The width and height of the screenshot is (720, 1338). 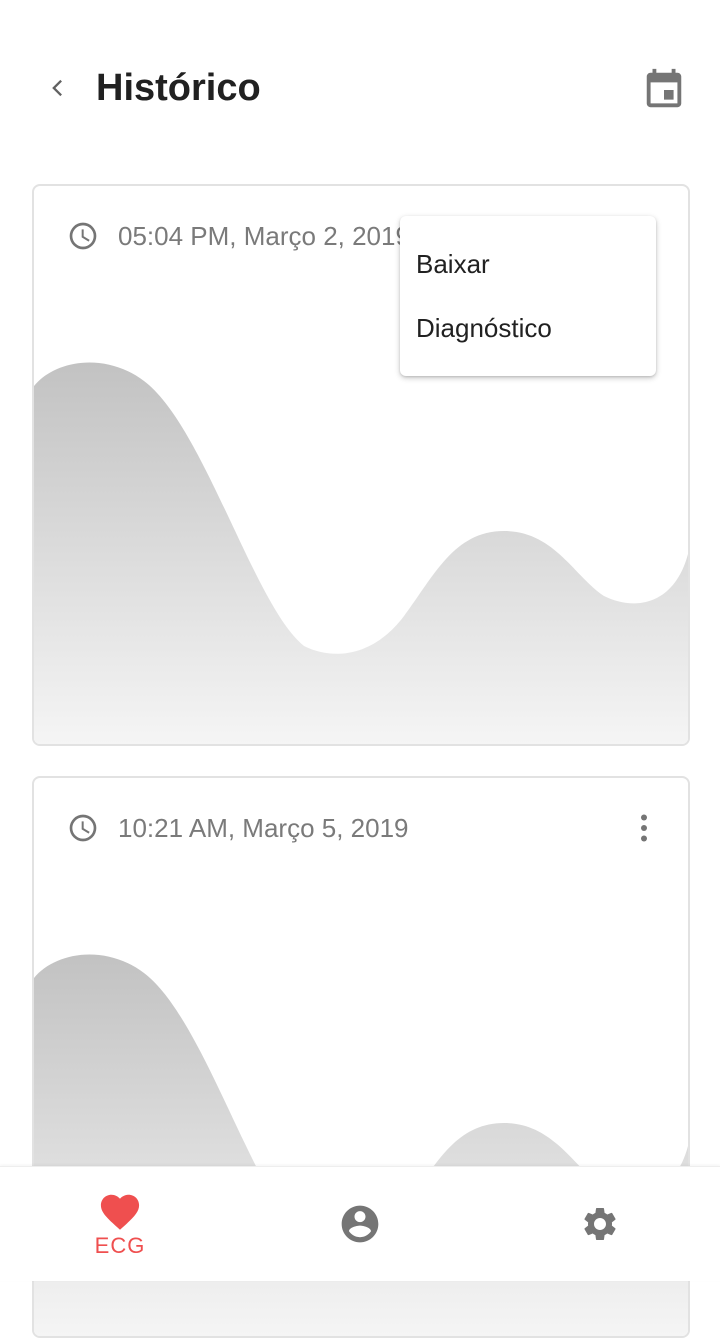 I want to click on nav-item-profile, so click(x=360, y=1224).